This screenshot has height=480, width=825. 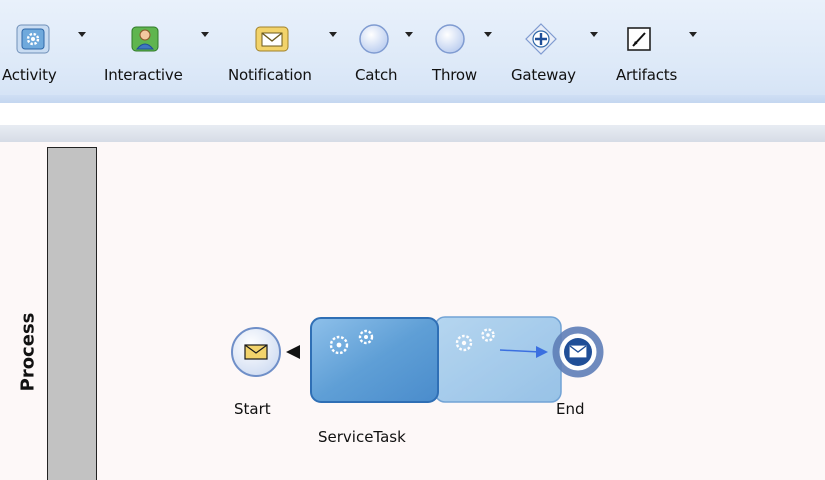 What do you see at coordinates (252, 409) in the screenshot?
I see `start-event-label: Start` at bounding box center [252, 409].